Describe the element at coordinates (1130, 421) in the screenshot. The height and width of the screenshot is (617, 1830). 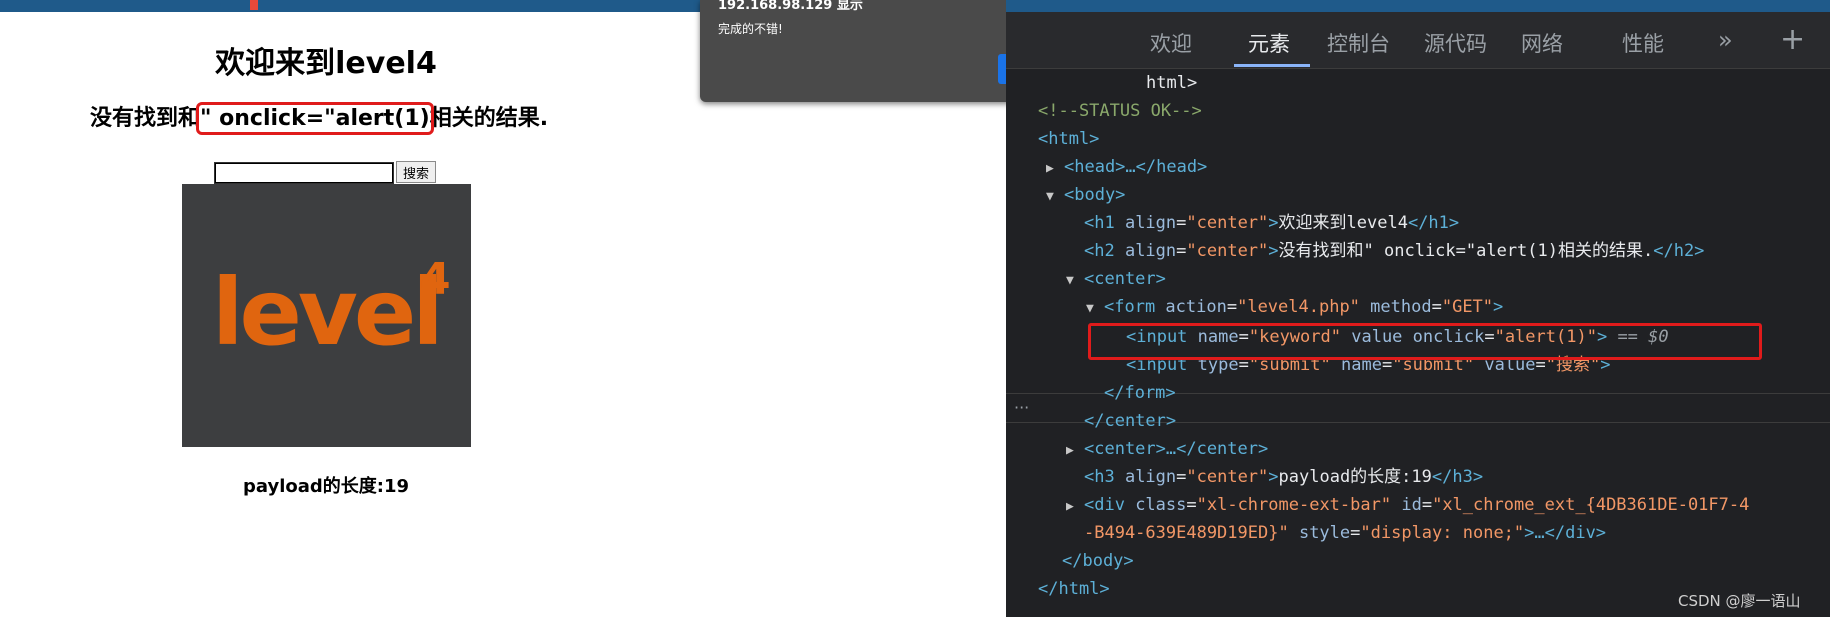
I see `dom-line-center-close: </center>` at that location.